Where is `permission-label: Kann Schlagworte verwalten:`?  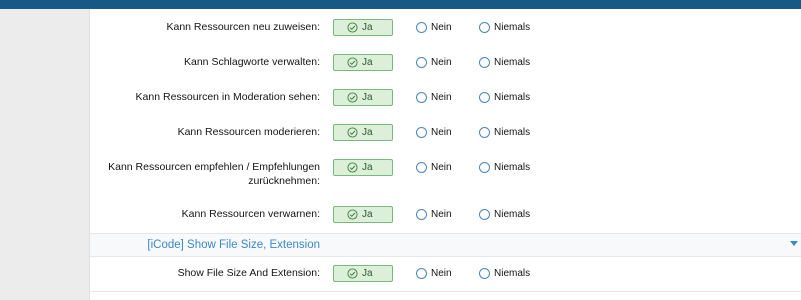 permission-label: Kann Schlagworte verwalten: is located at coordinates (252, 62).